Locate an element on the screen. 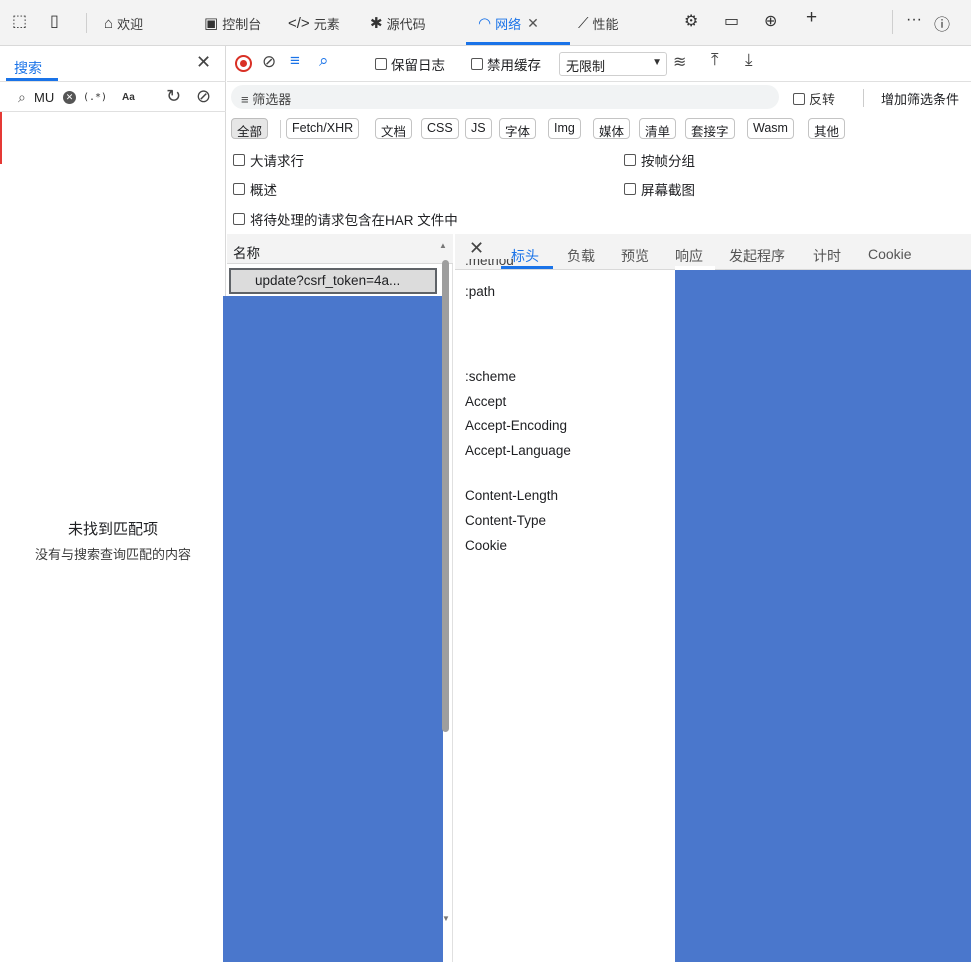 This screenshot has height=962, width=971. tab-separator is located at coordinates (892, 22).